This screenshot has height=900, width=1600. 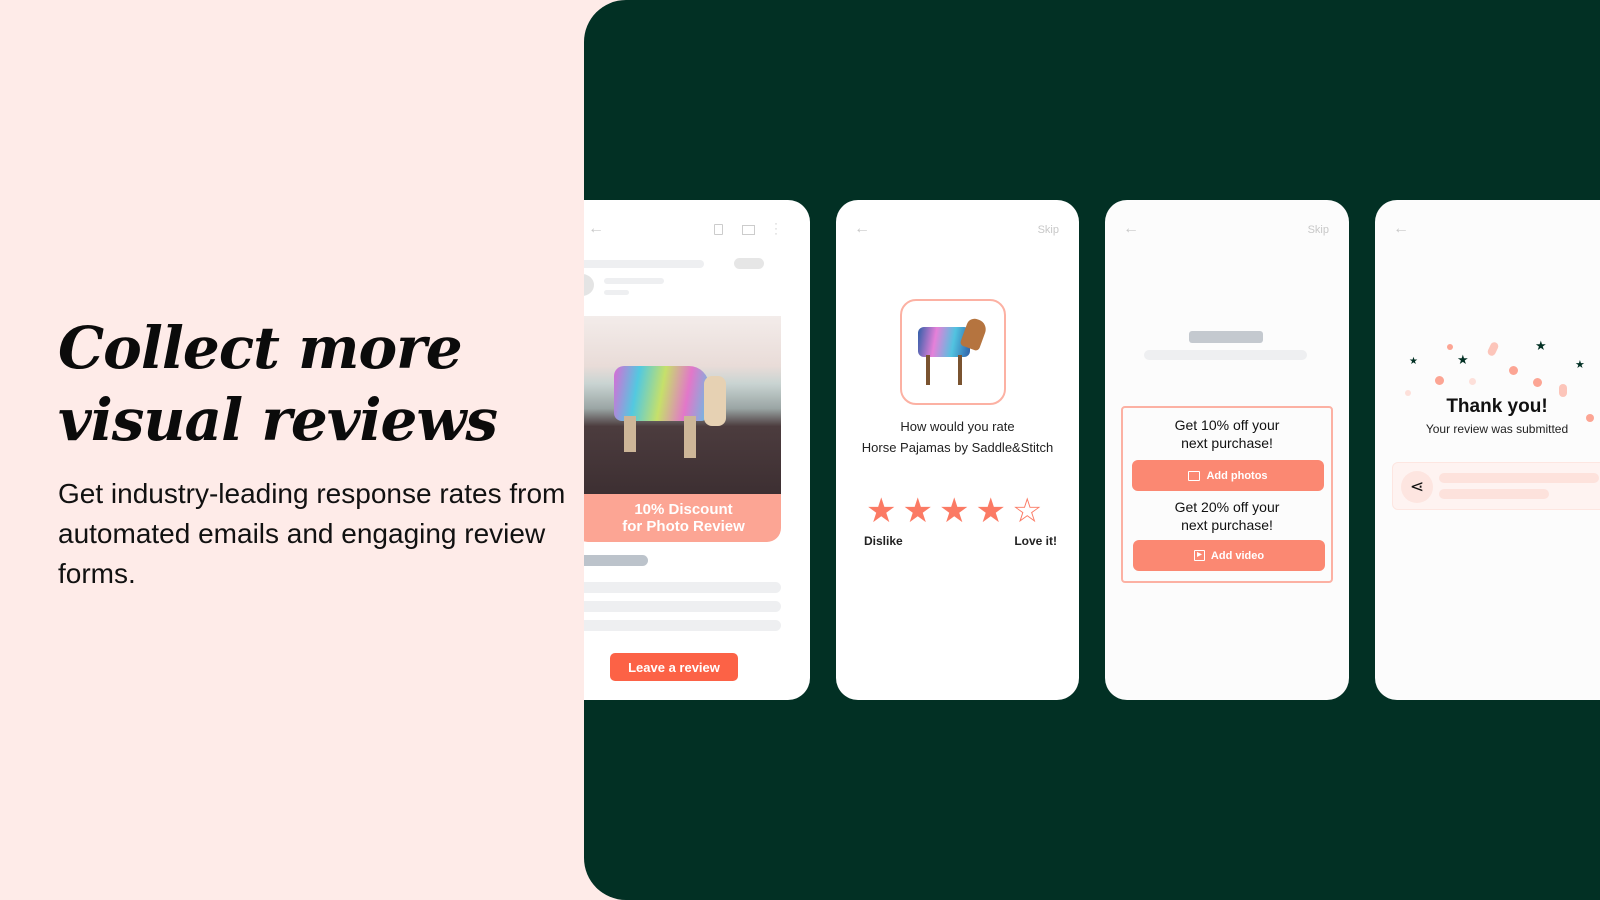 I want to click on question-line-2: Horse Pajamas by Saddle&Stitch, so click(x=957, y=447).